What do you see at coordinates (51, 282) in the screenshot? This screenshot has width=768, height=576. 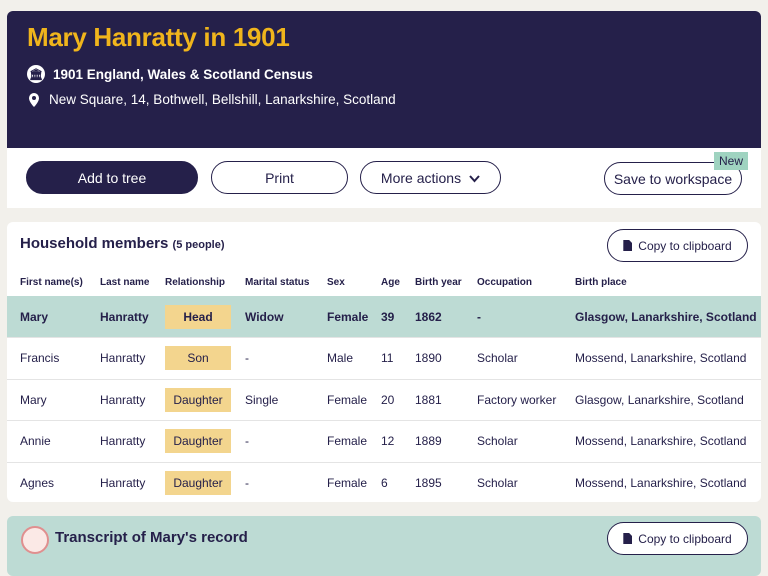 I see `column-header: First name(s)` at bounding box center [51, 282].